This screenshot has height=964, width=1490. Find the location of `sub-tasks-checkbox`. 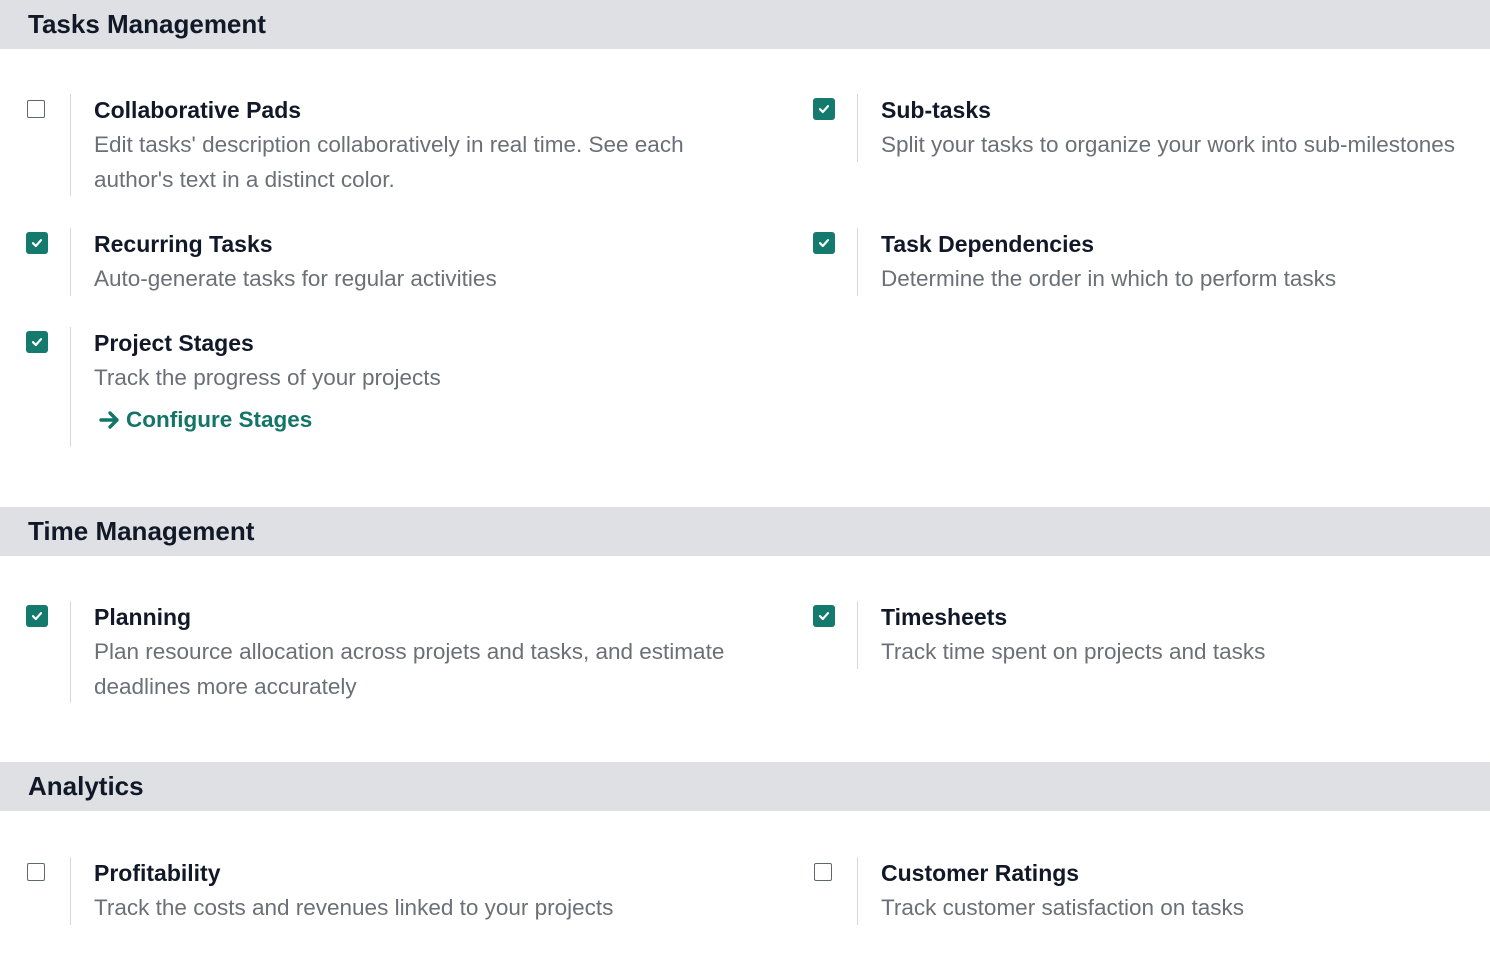

sub-tasks-checkbox is located at coordinates (824, 109).